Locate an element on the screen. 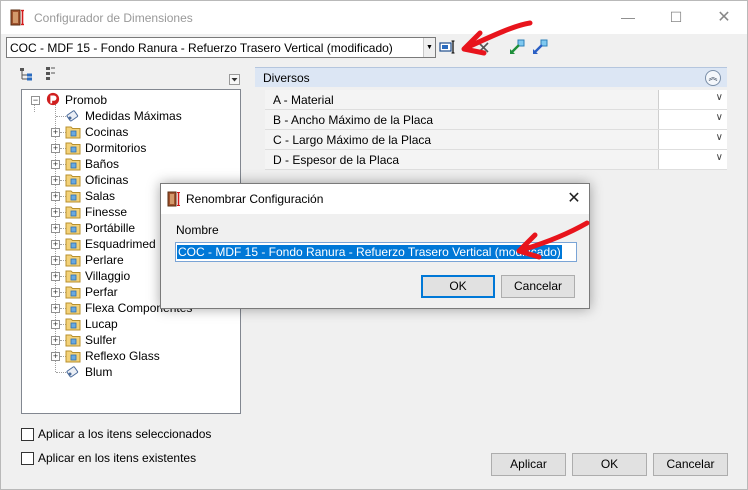 This screenshot has height=490, width=748. property-label: B - Ancho Máximo de la Placa is located at coordinates (353, 120).